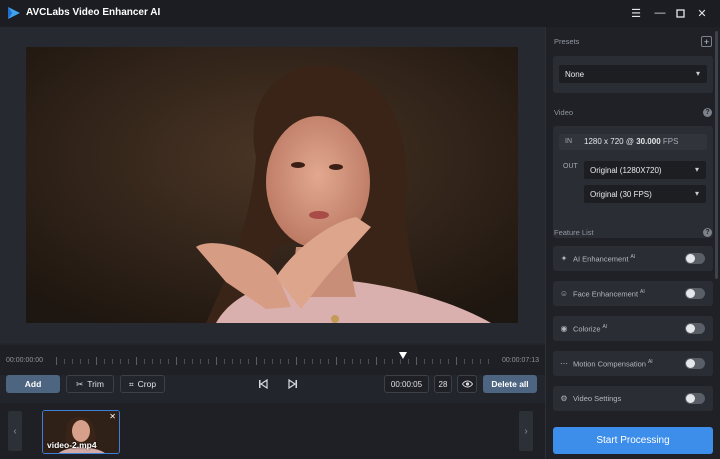  What do you see at coordinates (406, 384) in the screenshot?
I see `current-time-field: 00:00:05` at bounding box center [406, 384].